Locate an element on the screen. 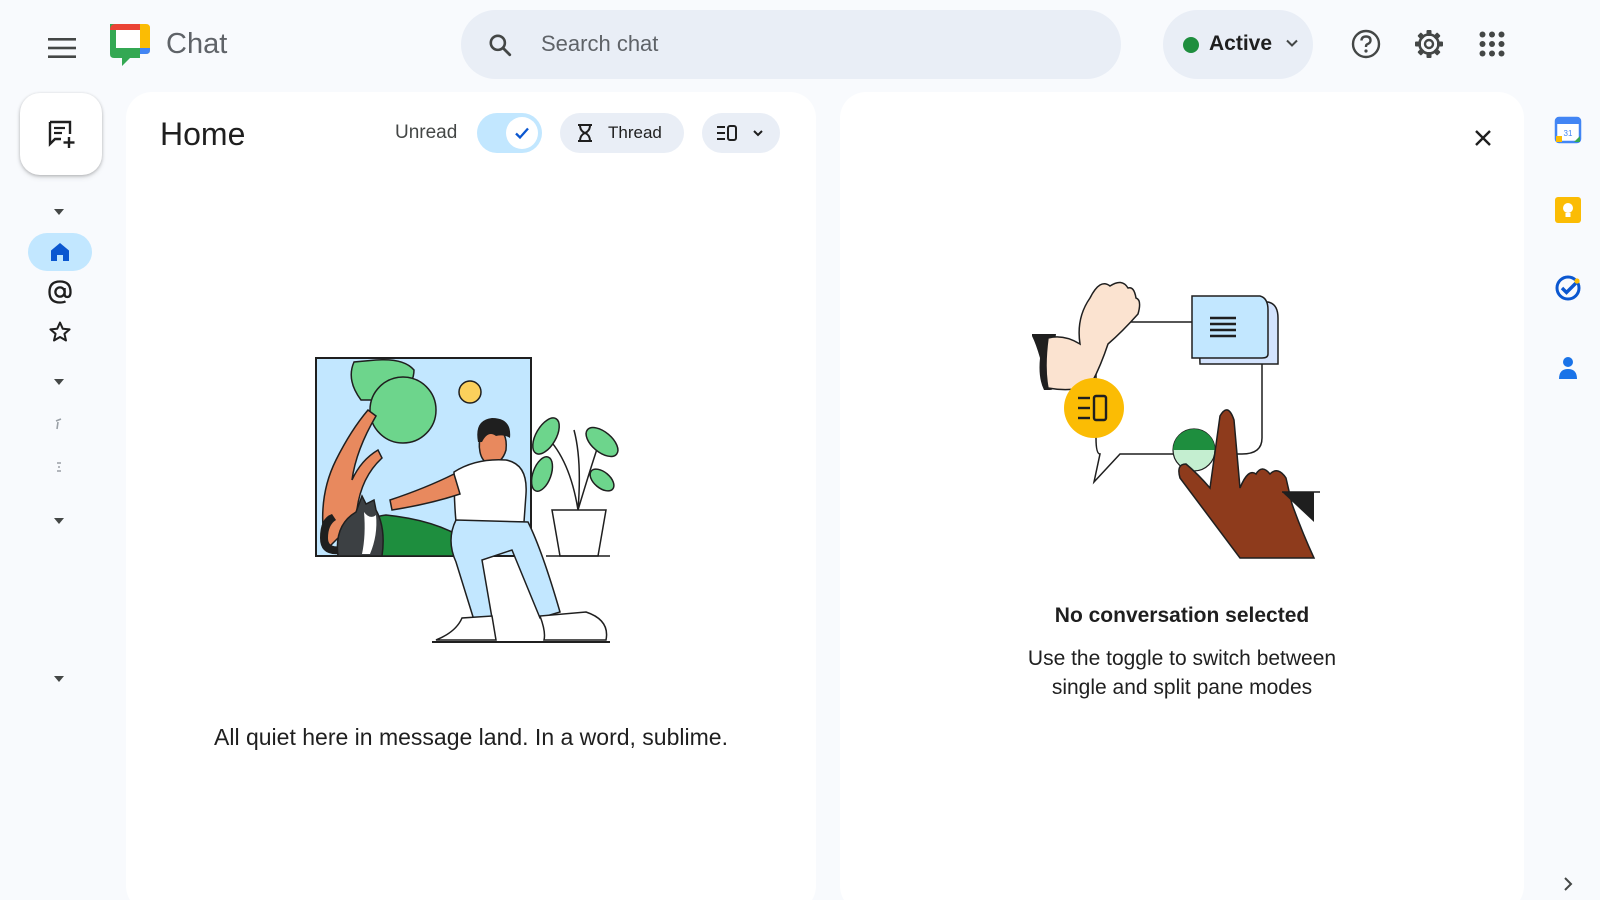  check-icon is located at coordinates (522, 133).